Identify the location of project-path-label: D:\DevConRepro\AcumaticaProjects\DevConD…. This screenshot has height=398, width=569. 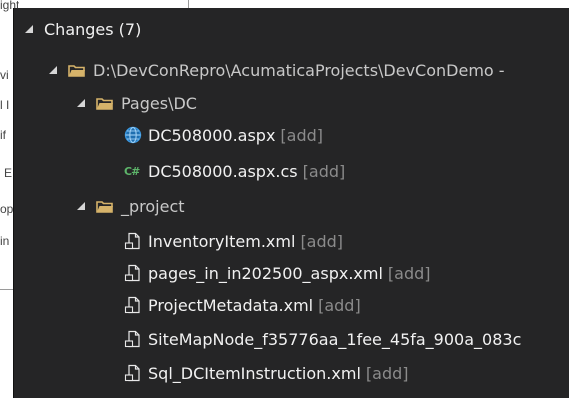
(299, 70).